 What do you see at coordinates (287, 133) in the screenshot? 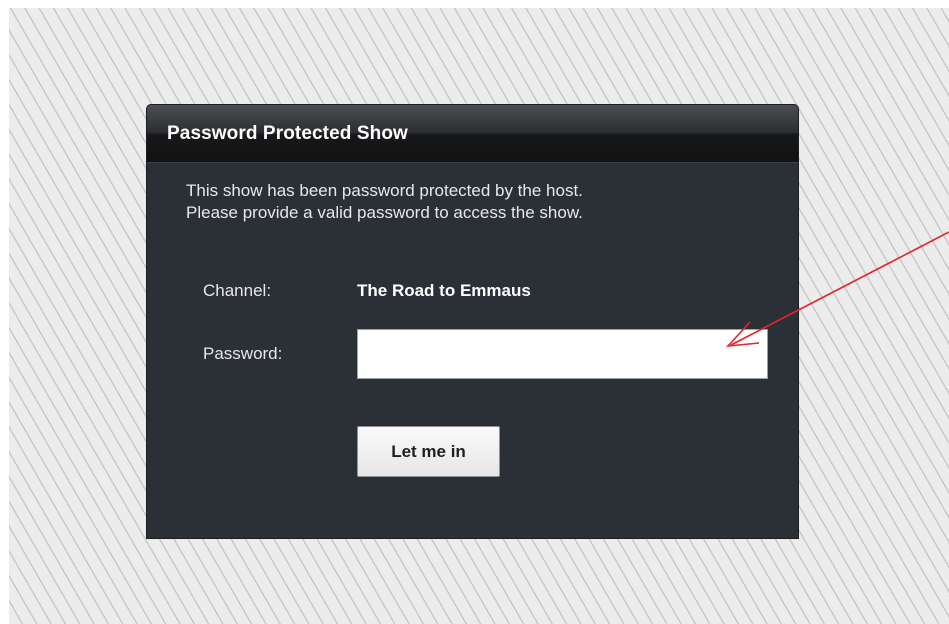
I see `dialog-title: Password Protected Show` at bounding box center [287, 133].